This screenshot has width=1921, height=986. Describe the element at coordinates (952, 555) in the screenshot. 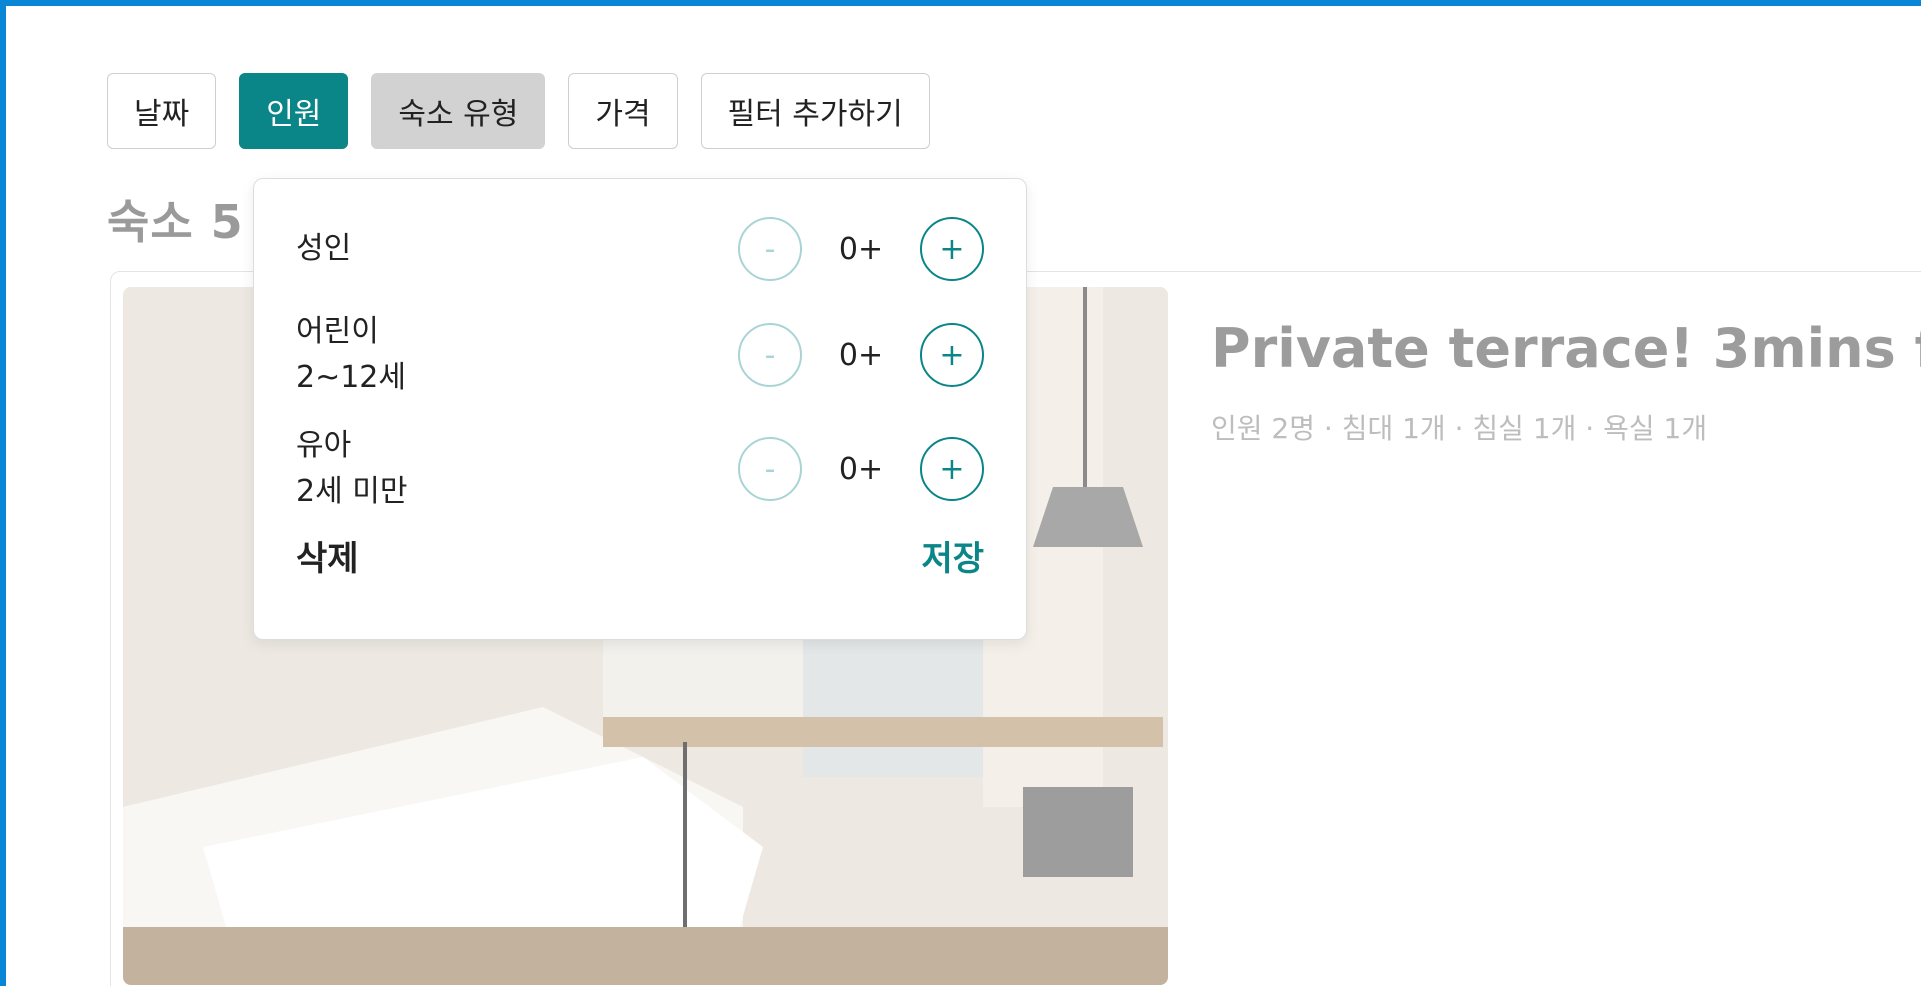

I see `save-button: 저장` at that location.